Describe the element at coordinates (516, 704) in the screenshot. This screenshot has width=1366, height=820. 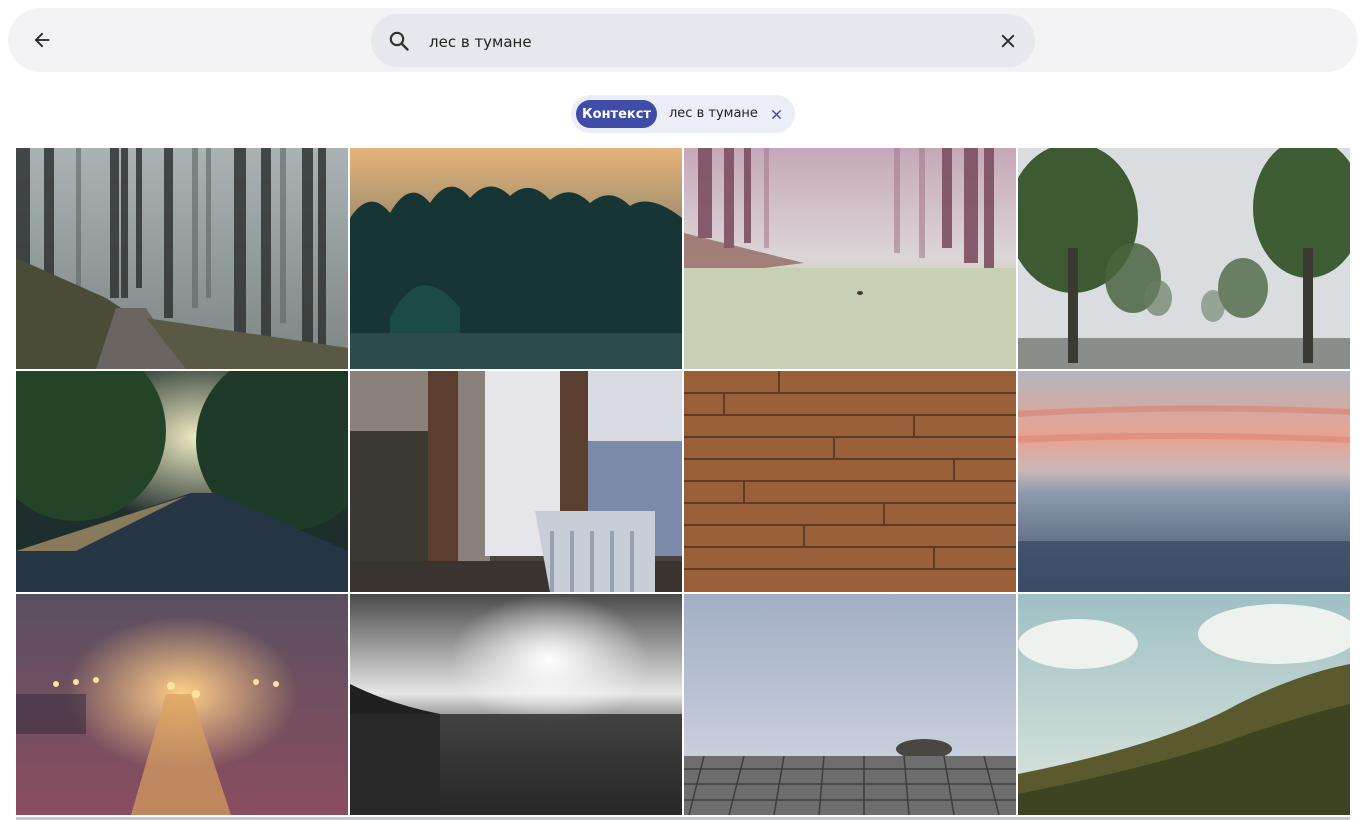
I see `image-tile-bw-sunrise-field` at that location.